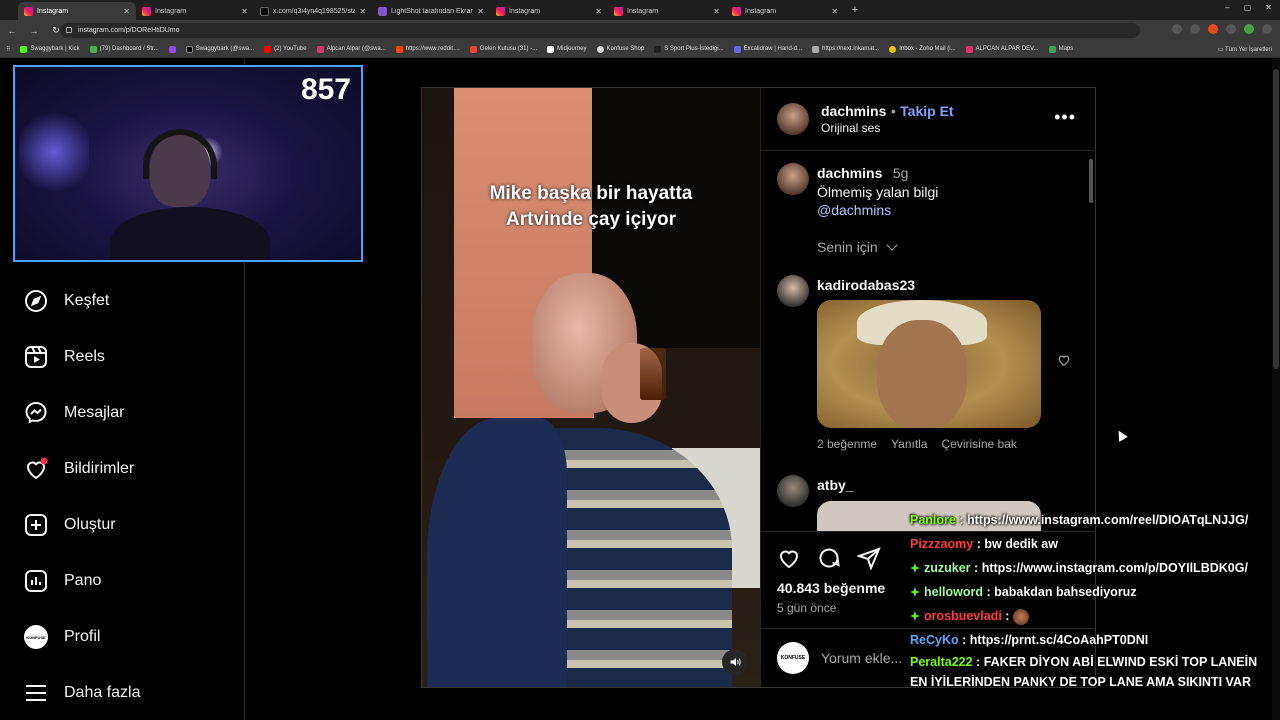 The width and height of the screenshot is (1280, 720). Describe the element at coordinates (70, 525) in the screenshot. I see `sidebar-item-create: Oluştur` at that location.